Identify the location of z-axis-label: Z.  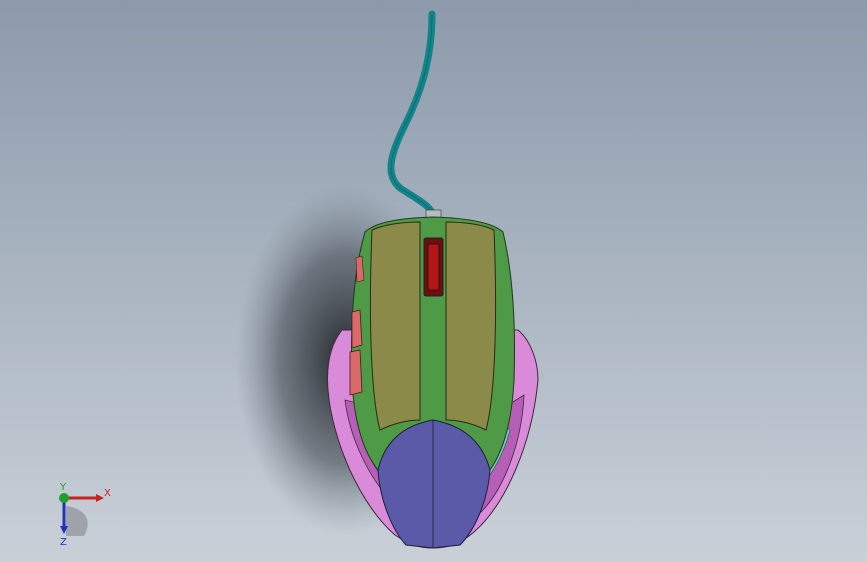
(63, 542).